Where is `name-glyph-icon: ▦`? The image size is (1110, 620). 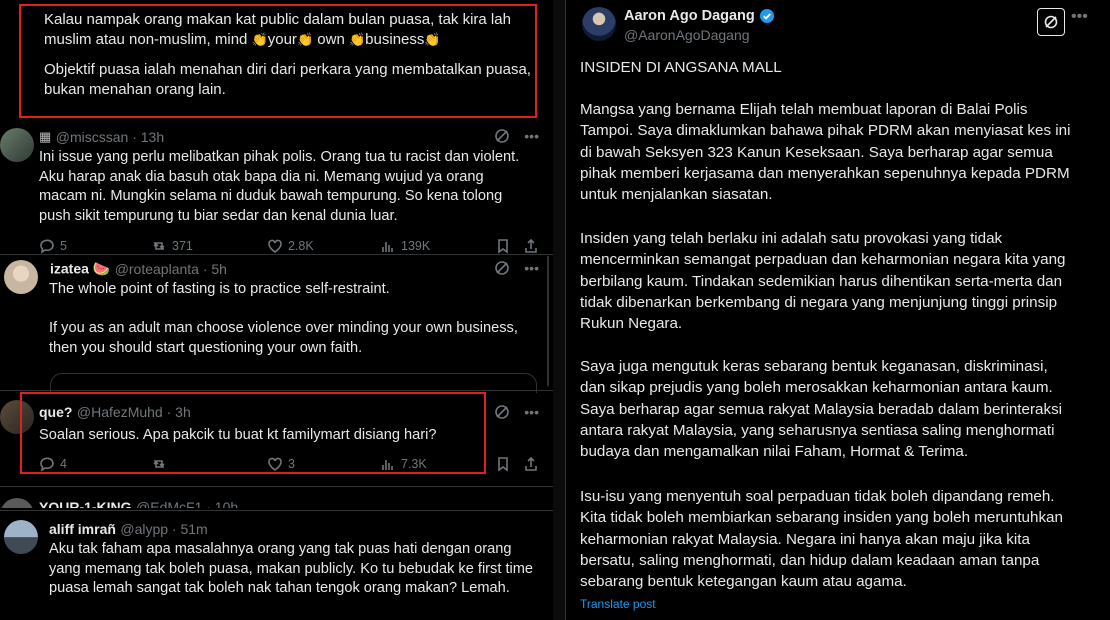 name-glyph-icon: ▦ is located at coordinates (45, 136).